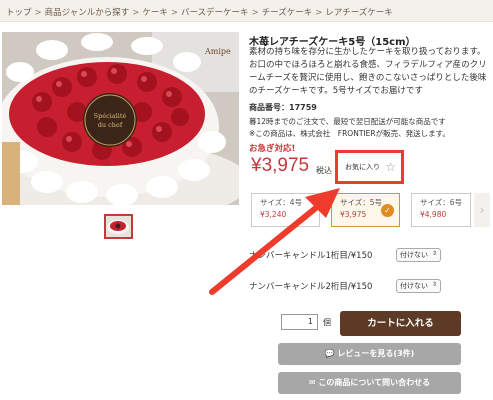  Describe the element at coordinates (374, 382) in the screenshot. I see `inquiry-label: この商品について問い合わせる` at that location.